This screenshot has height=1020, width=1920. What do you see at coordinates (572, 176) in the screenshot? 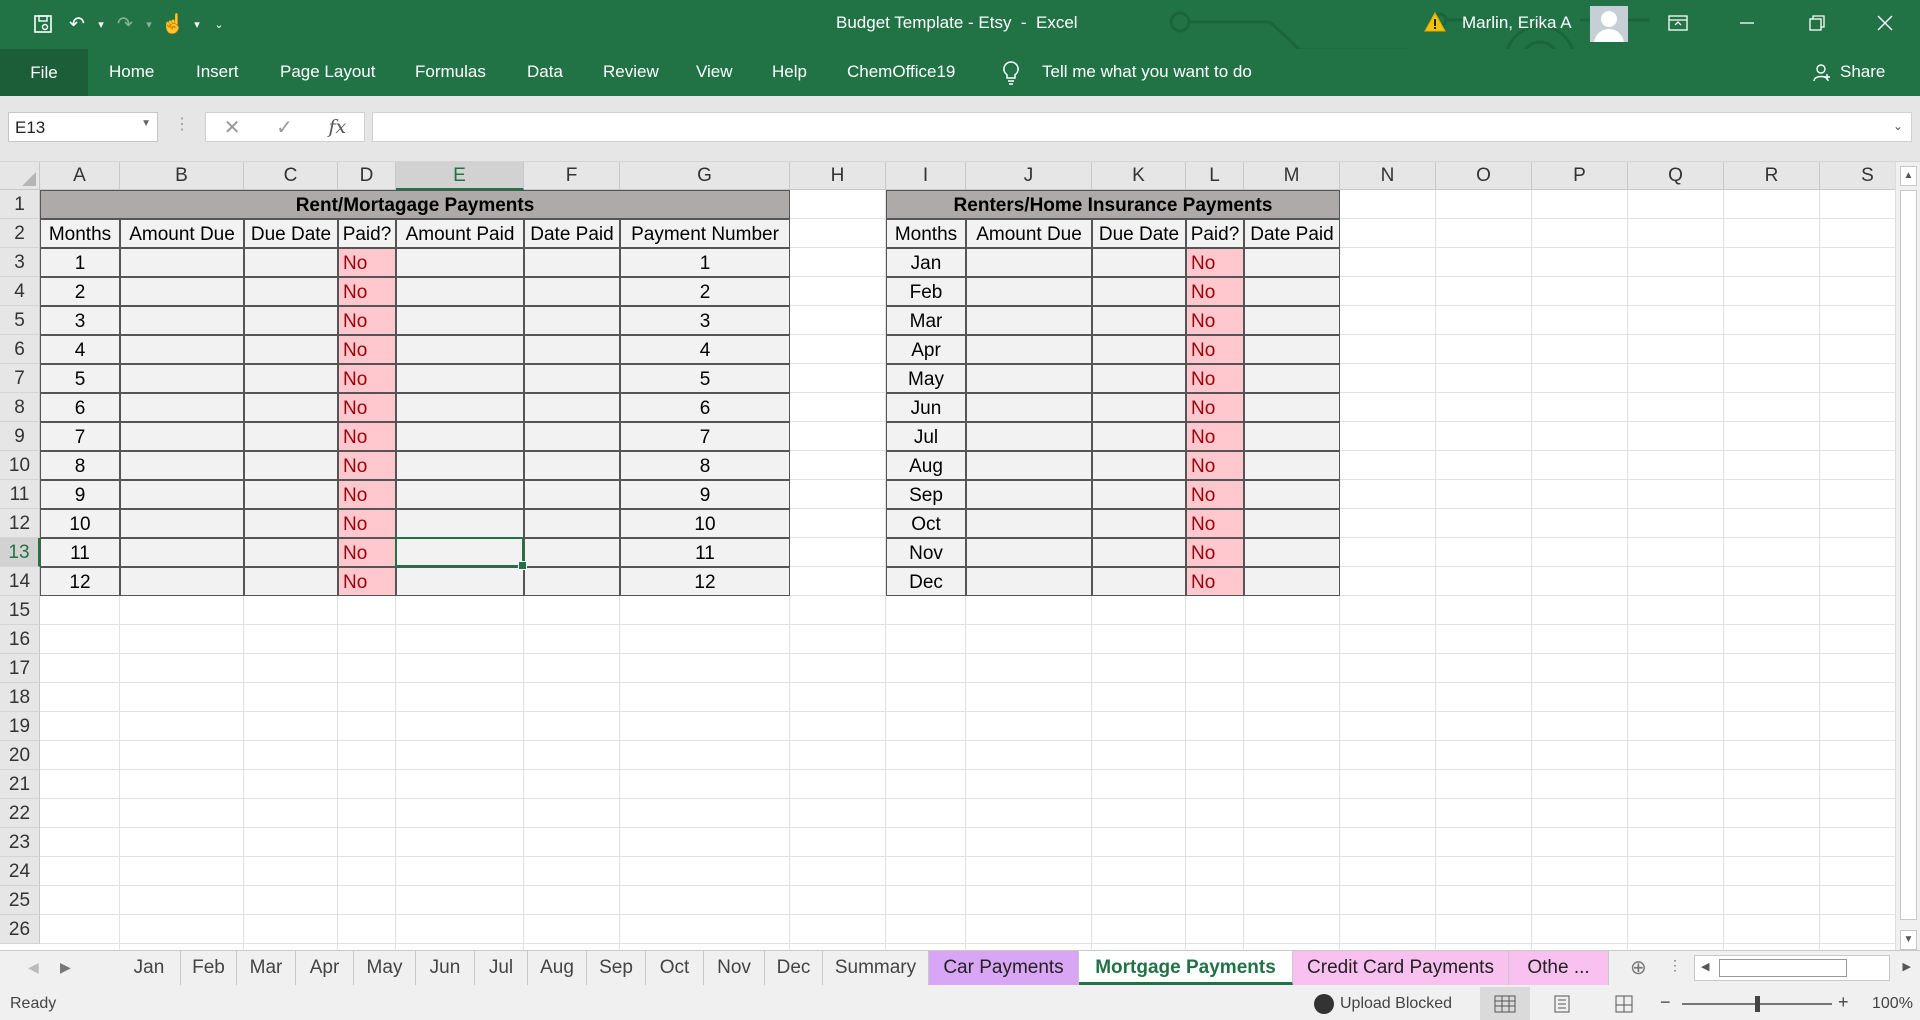
I see `column-header-f: F` at bounding box center [572, 176].